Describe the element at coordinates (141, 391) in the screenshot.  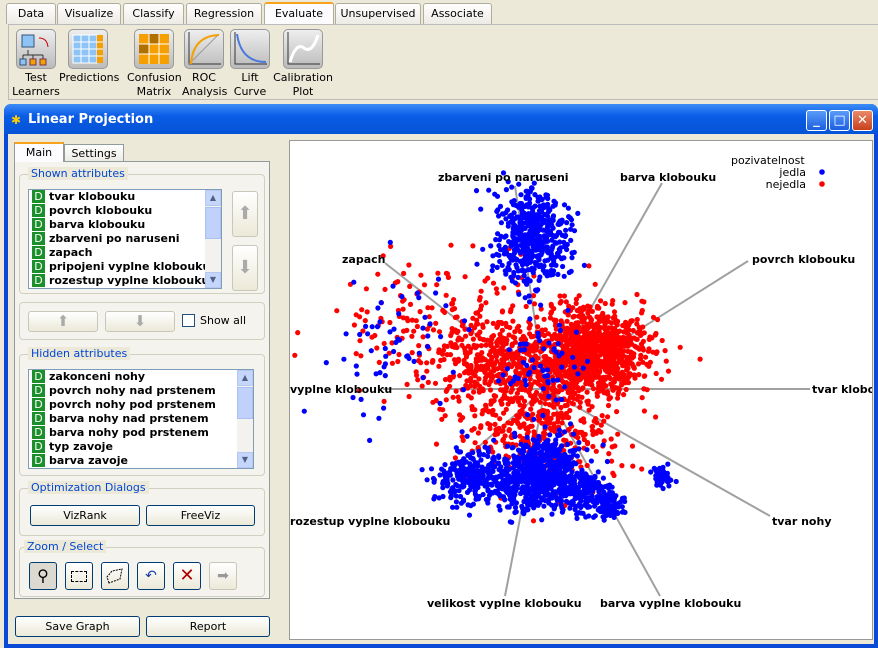
I see `attribute-item: Dpovrch nohy nad prstenem` at that location.